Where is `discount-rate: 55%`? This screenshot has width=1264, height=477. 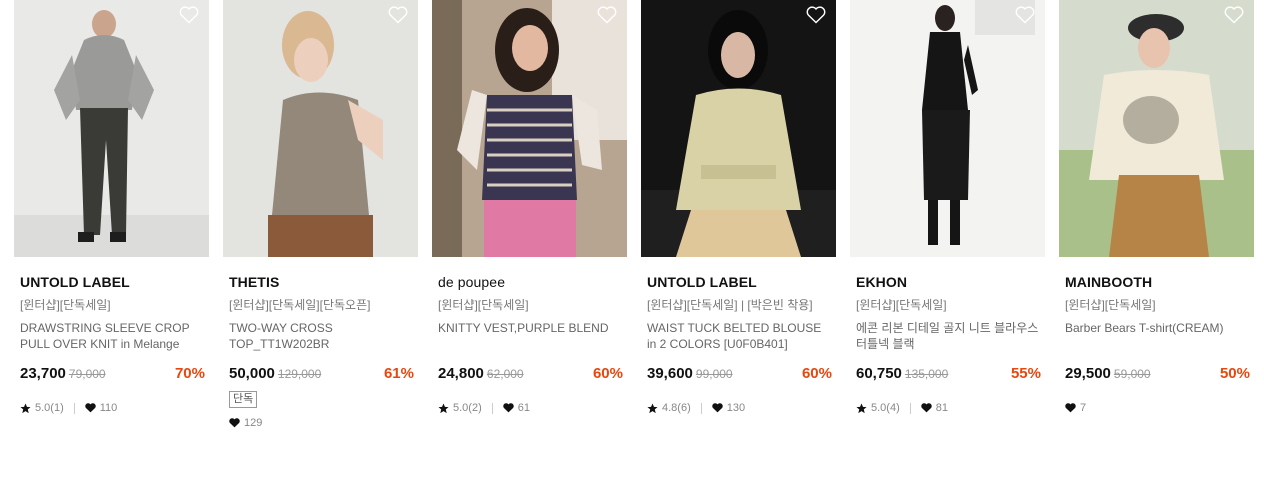
discount-rate: 55% is located at coordinates (1025, 373).